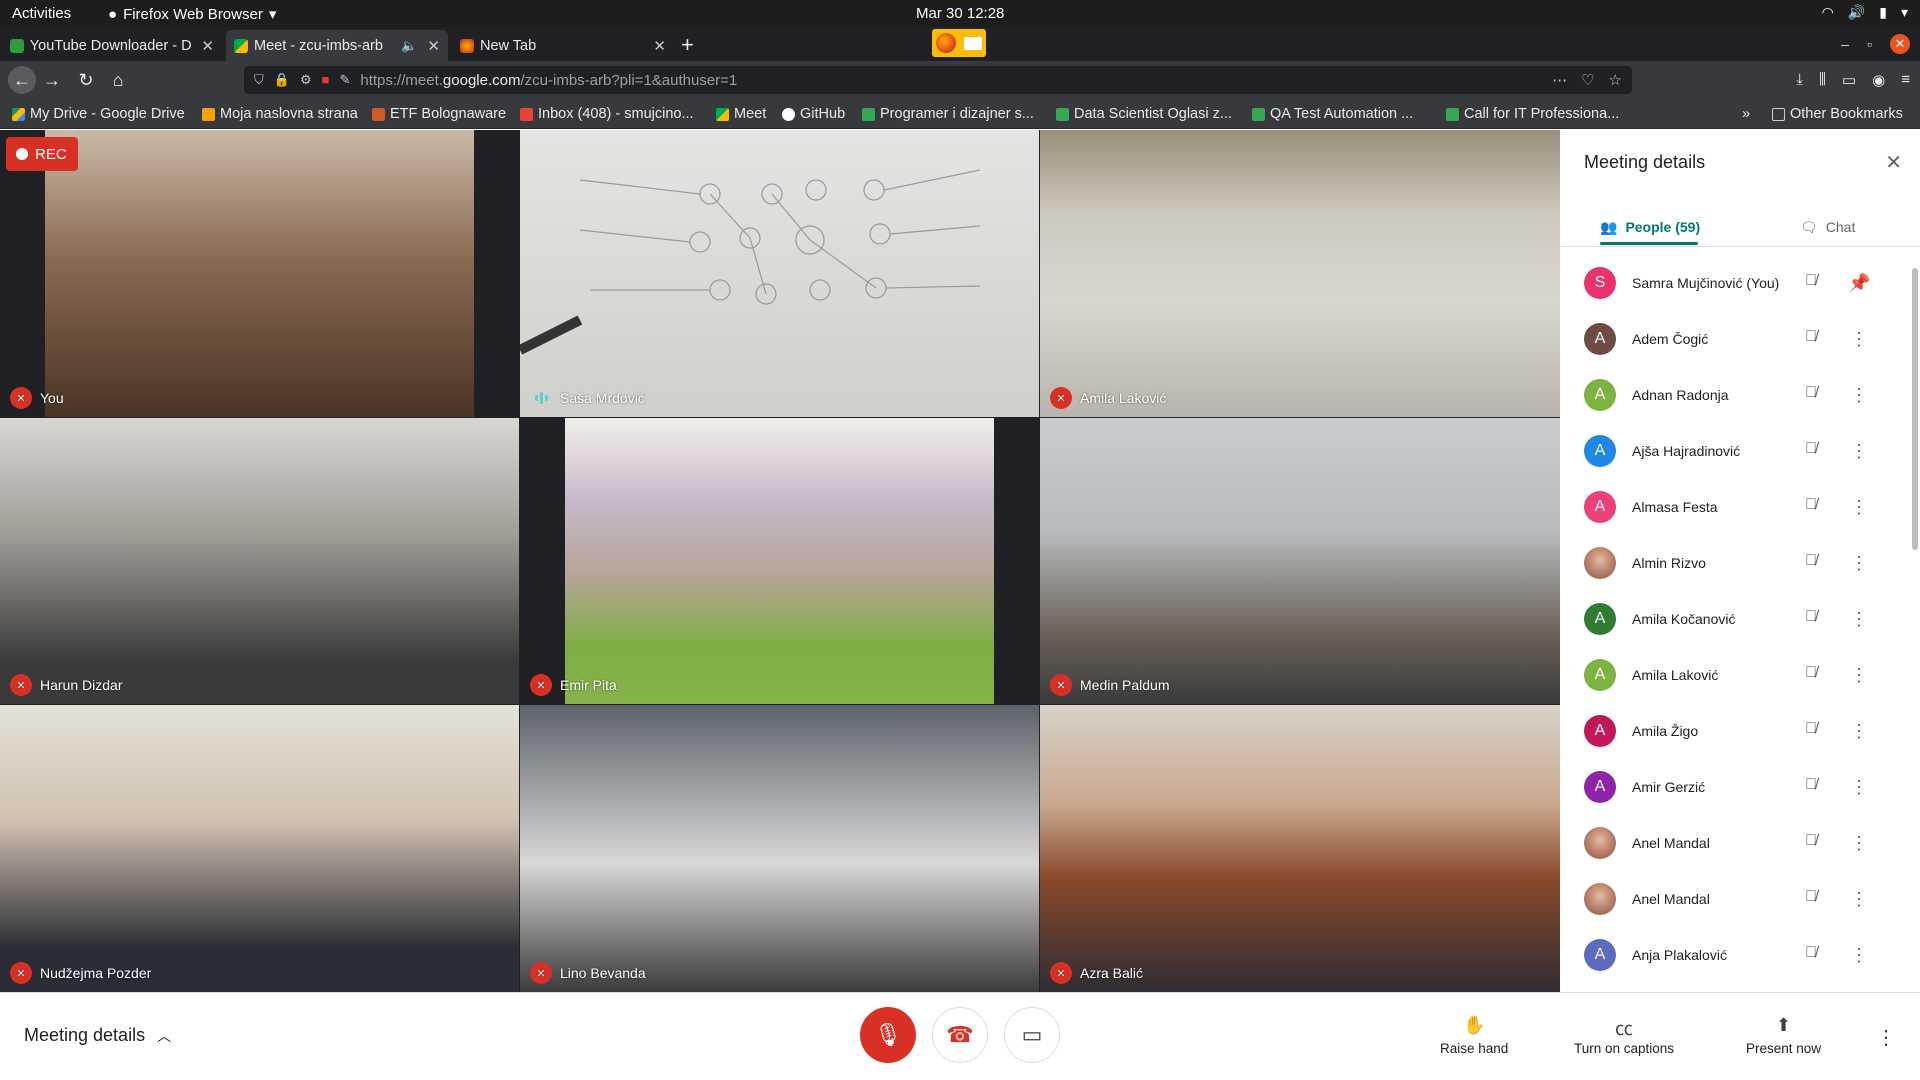 The image size is (1920, 1080). What do you see at coordinates (112, 45) in the screenshot?
I see `tab-youtube-downloader: YouTube Downloader - D ✕` at bounding box center [112, 45].